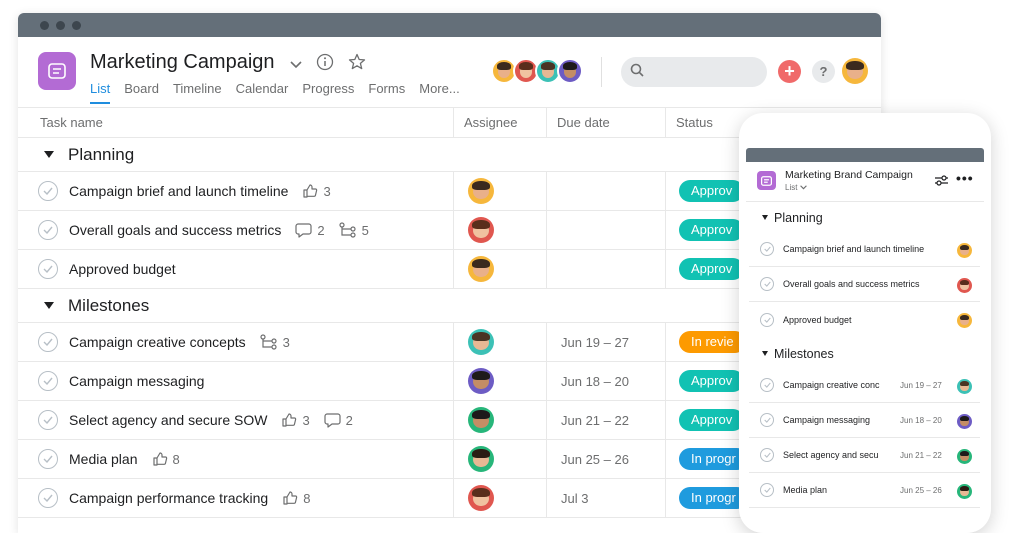 The image size is (1024, 533). Describe the element at coordinates (837, 420) in the screenshot. I see `task-name: Campaign messaging` at that location.